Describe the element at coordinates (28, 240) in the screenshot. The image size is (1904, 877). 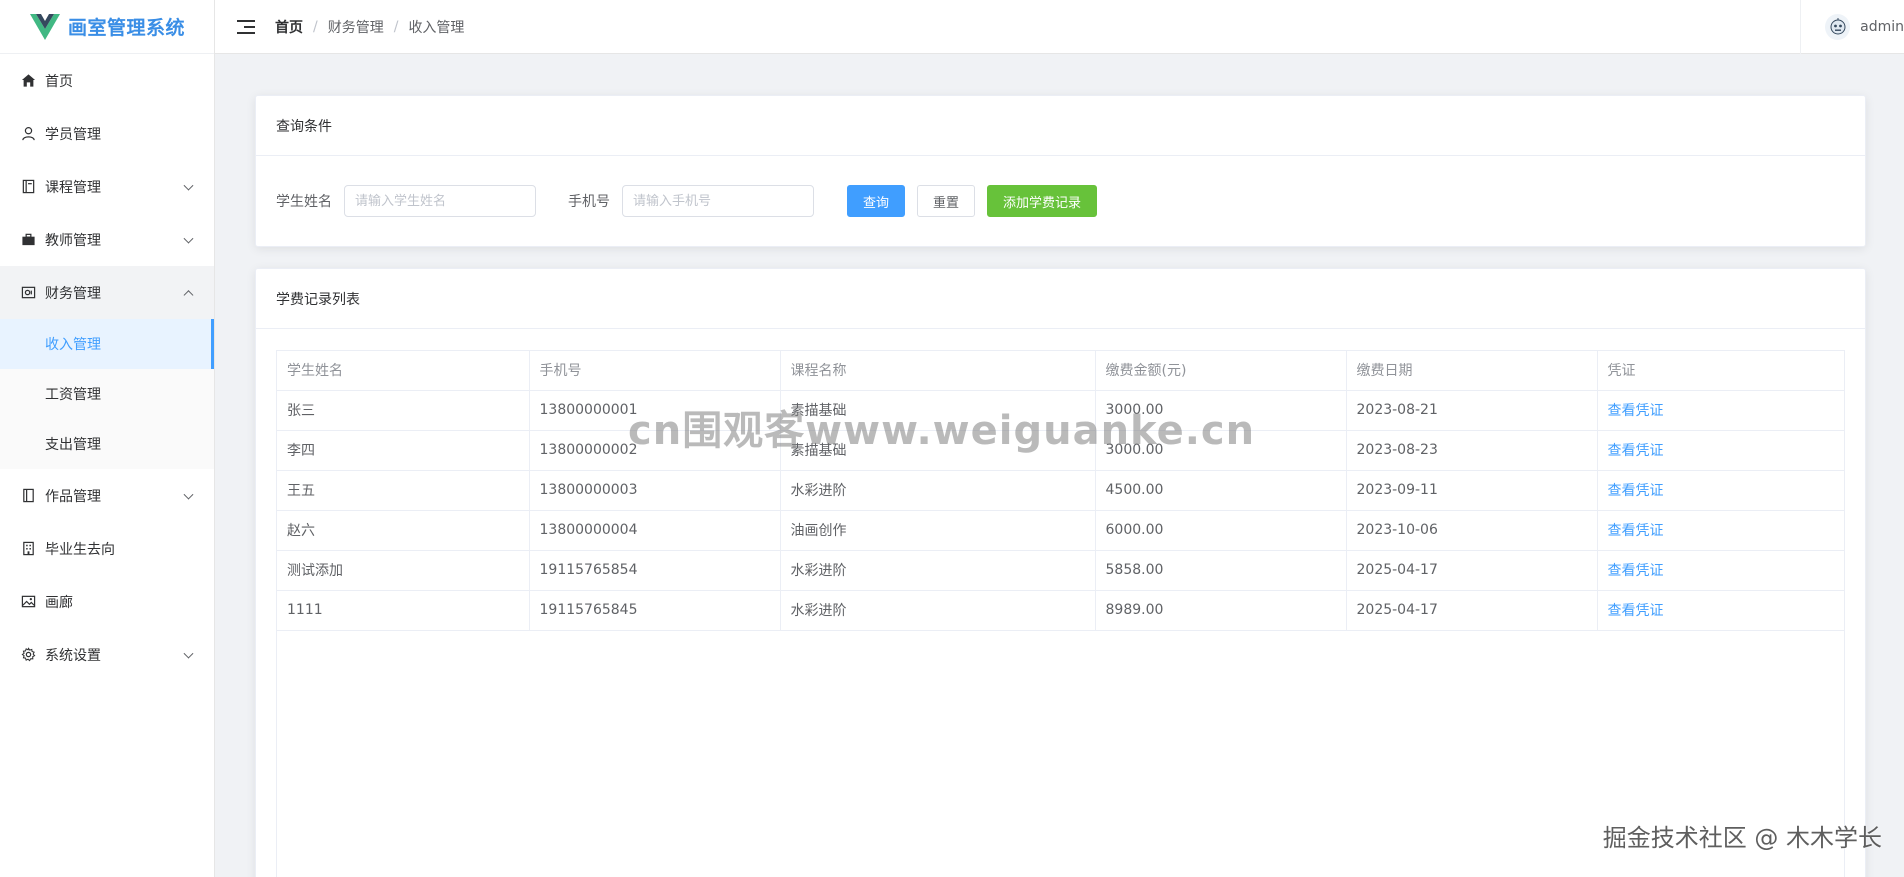
I see `briefcase-icon` at that location.